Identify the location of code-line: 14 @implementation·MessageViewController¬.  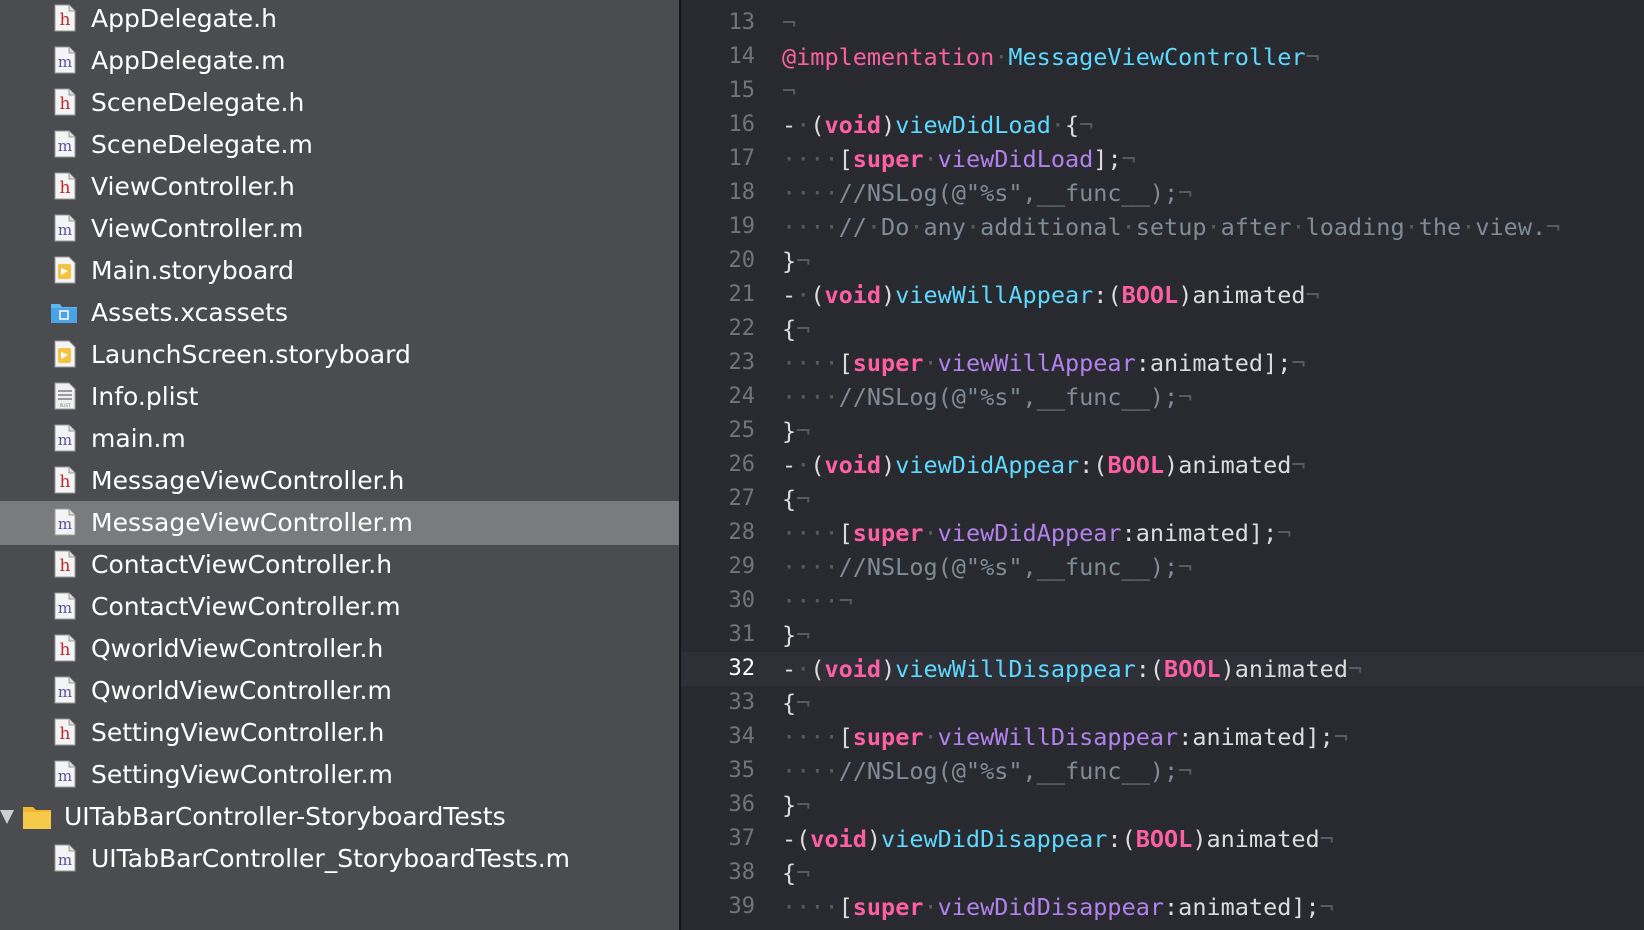
(1162, 57).